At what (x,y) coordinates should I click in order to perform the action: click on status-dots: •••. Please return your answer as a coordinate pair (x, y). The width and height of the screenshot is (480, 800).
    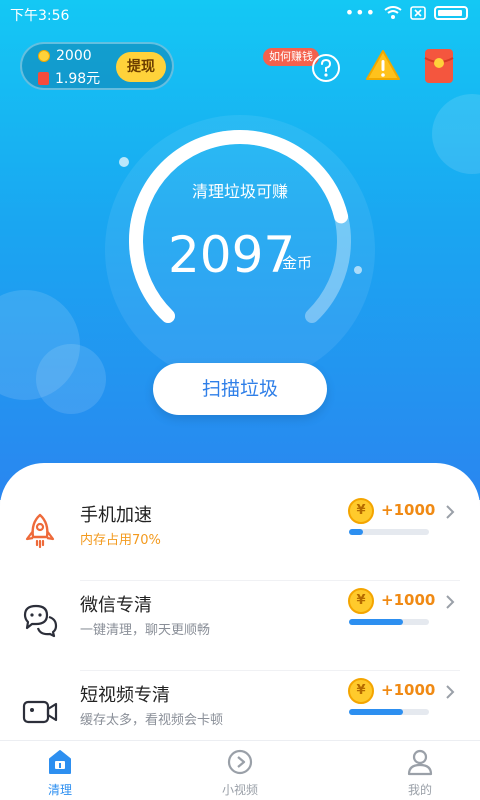
    Looking at the image, I should click on (360, 12).